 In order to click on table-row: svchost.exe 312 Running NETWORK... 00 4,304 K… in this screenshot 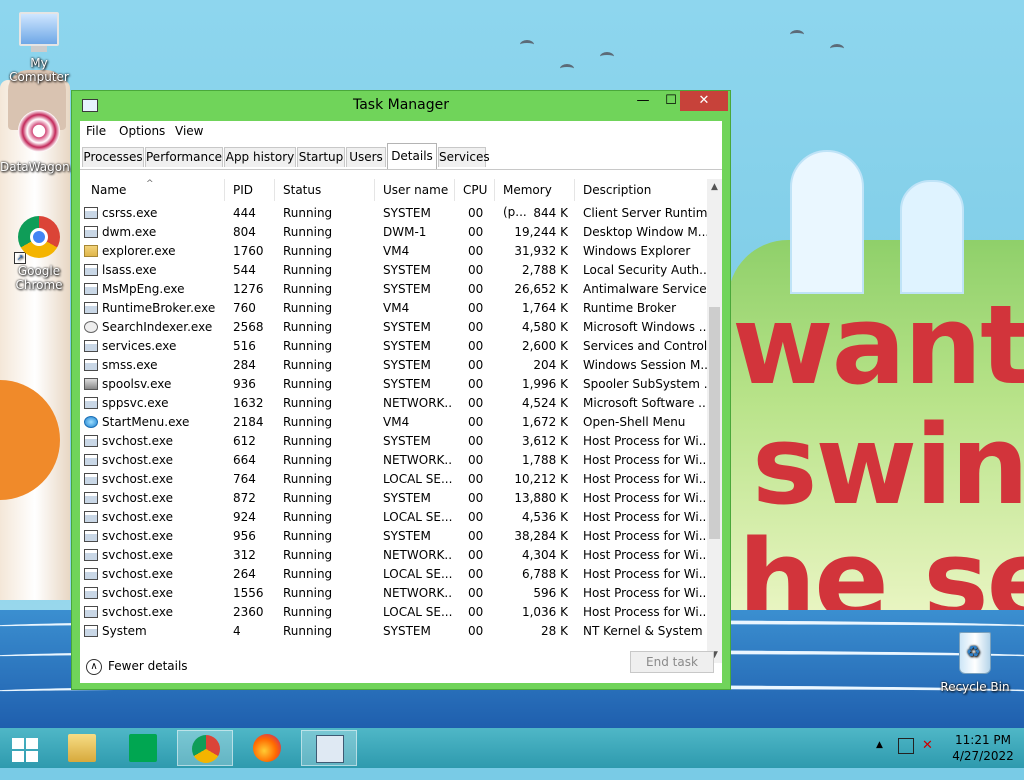, I will do `click(393, 555)`.